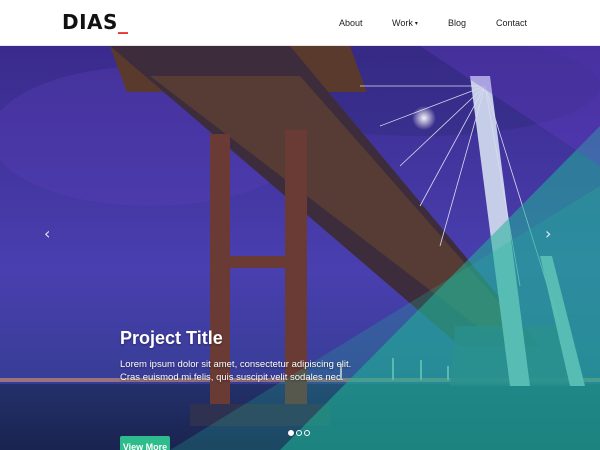  I want to click on view-more-button: View More, so click(145, 443).